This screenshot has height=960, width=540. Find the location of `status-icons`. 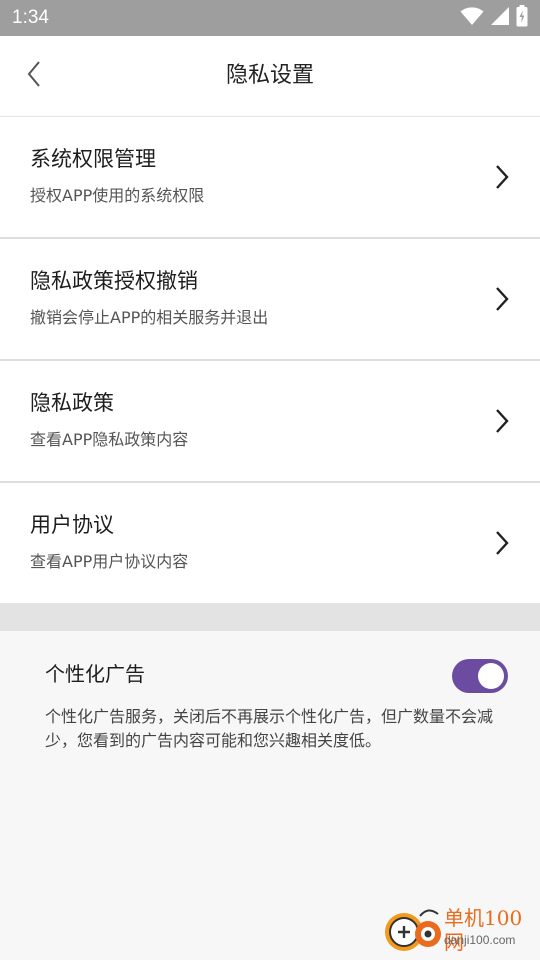

status-icons is located at coordinates (494, 18).